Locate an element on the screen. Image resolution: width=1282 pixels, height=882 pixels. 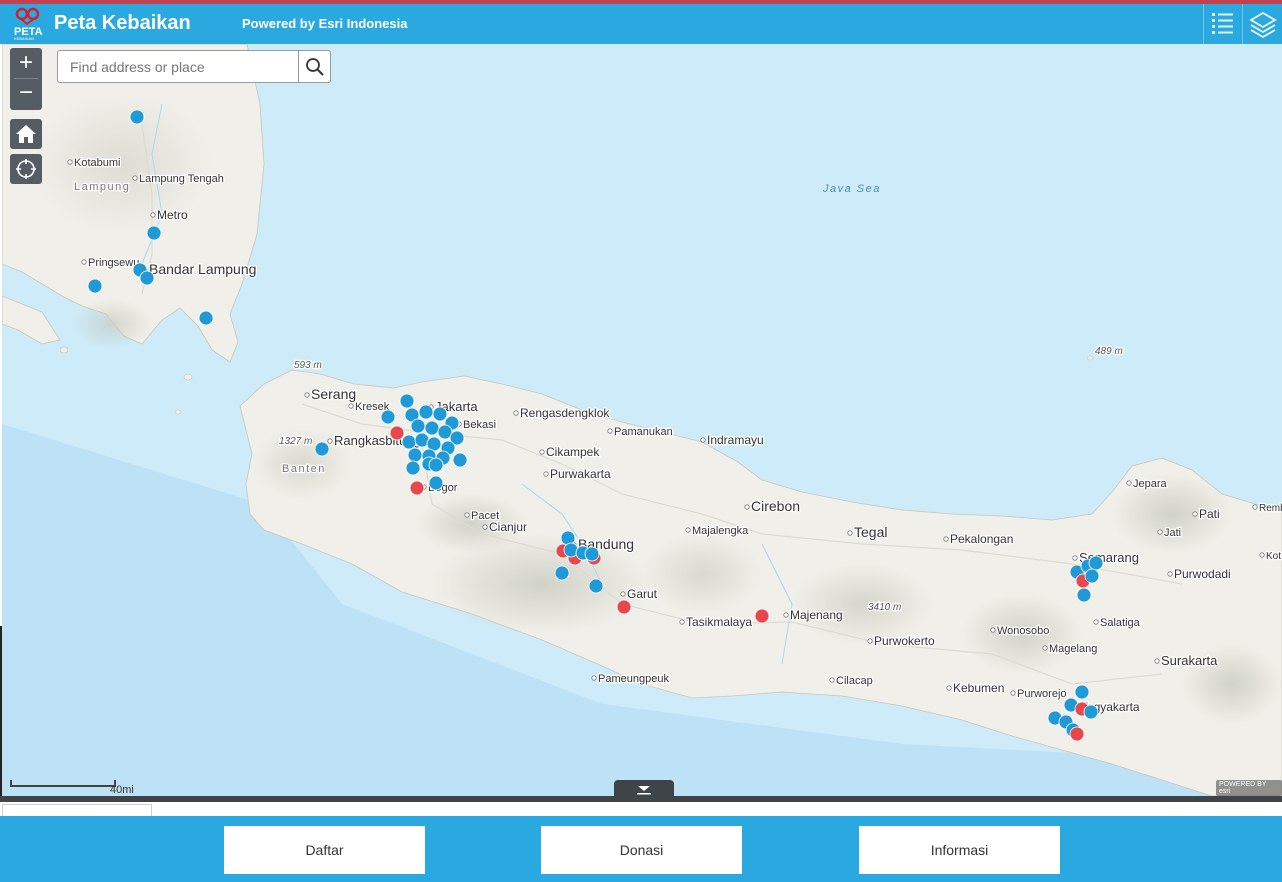
place-label: Indramayu is located at coordinates (735, 440).